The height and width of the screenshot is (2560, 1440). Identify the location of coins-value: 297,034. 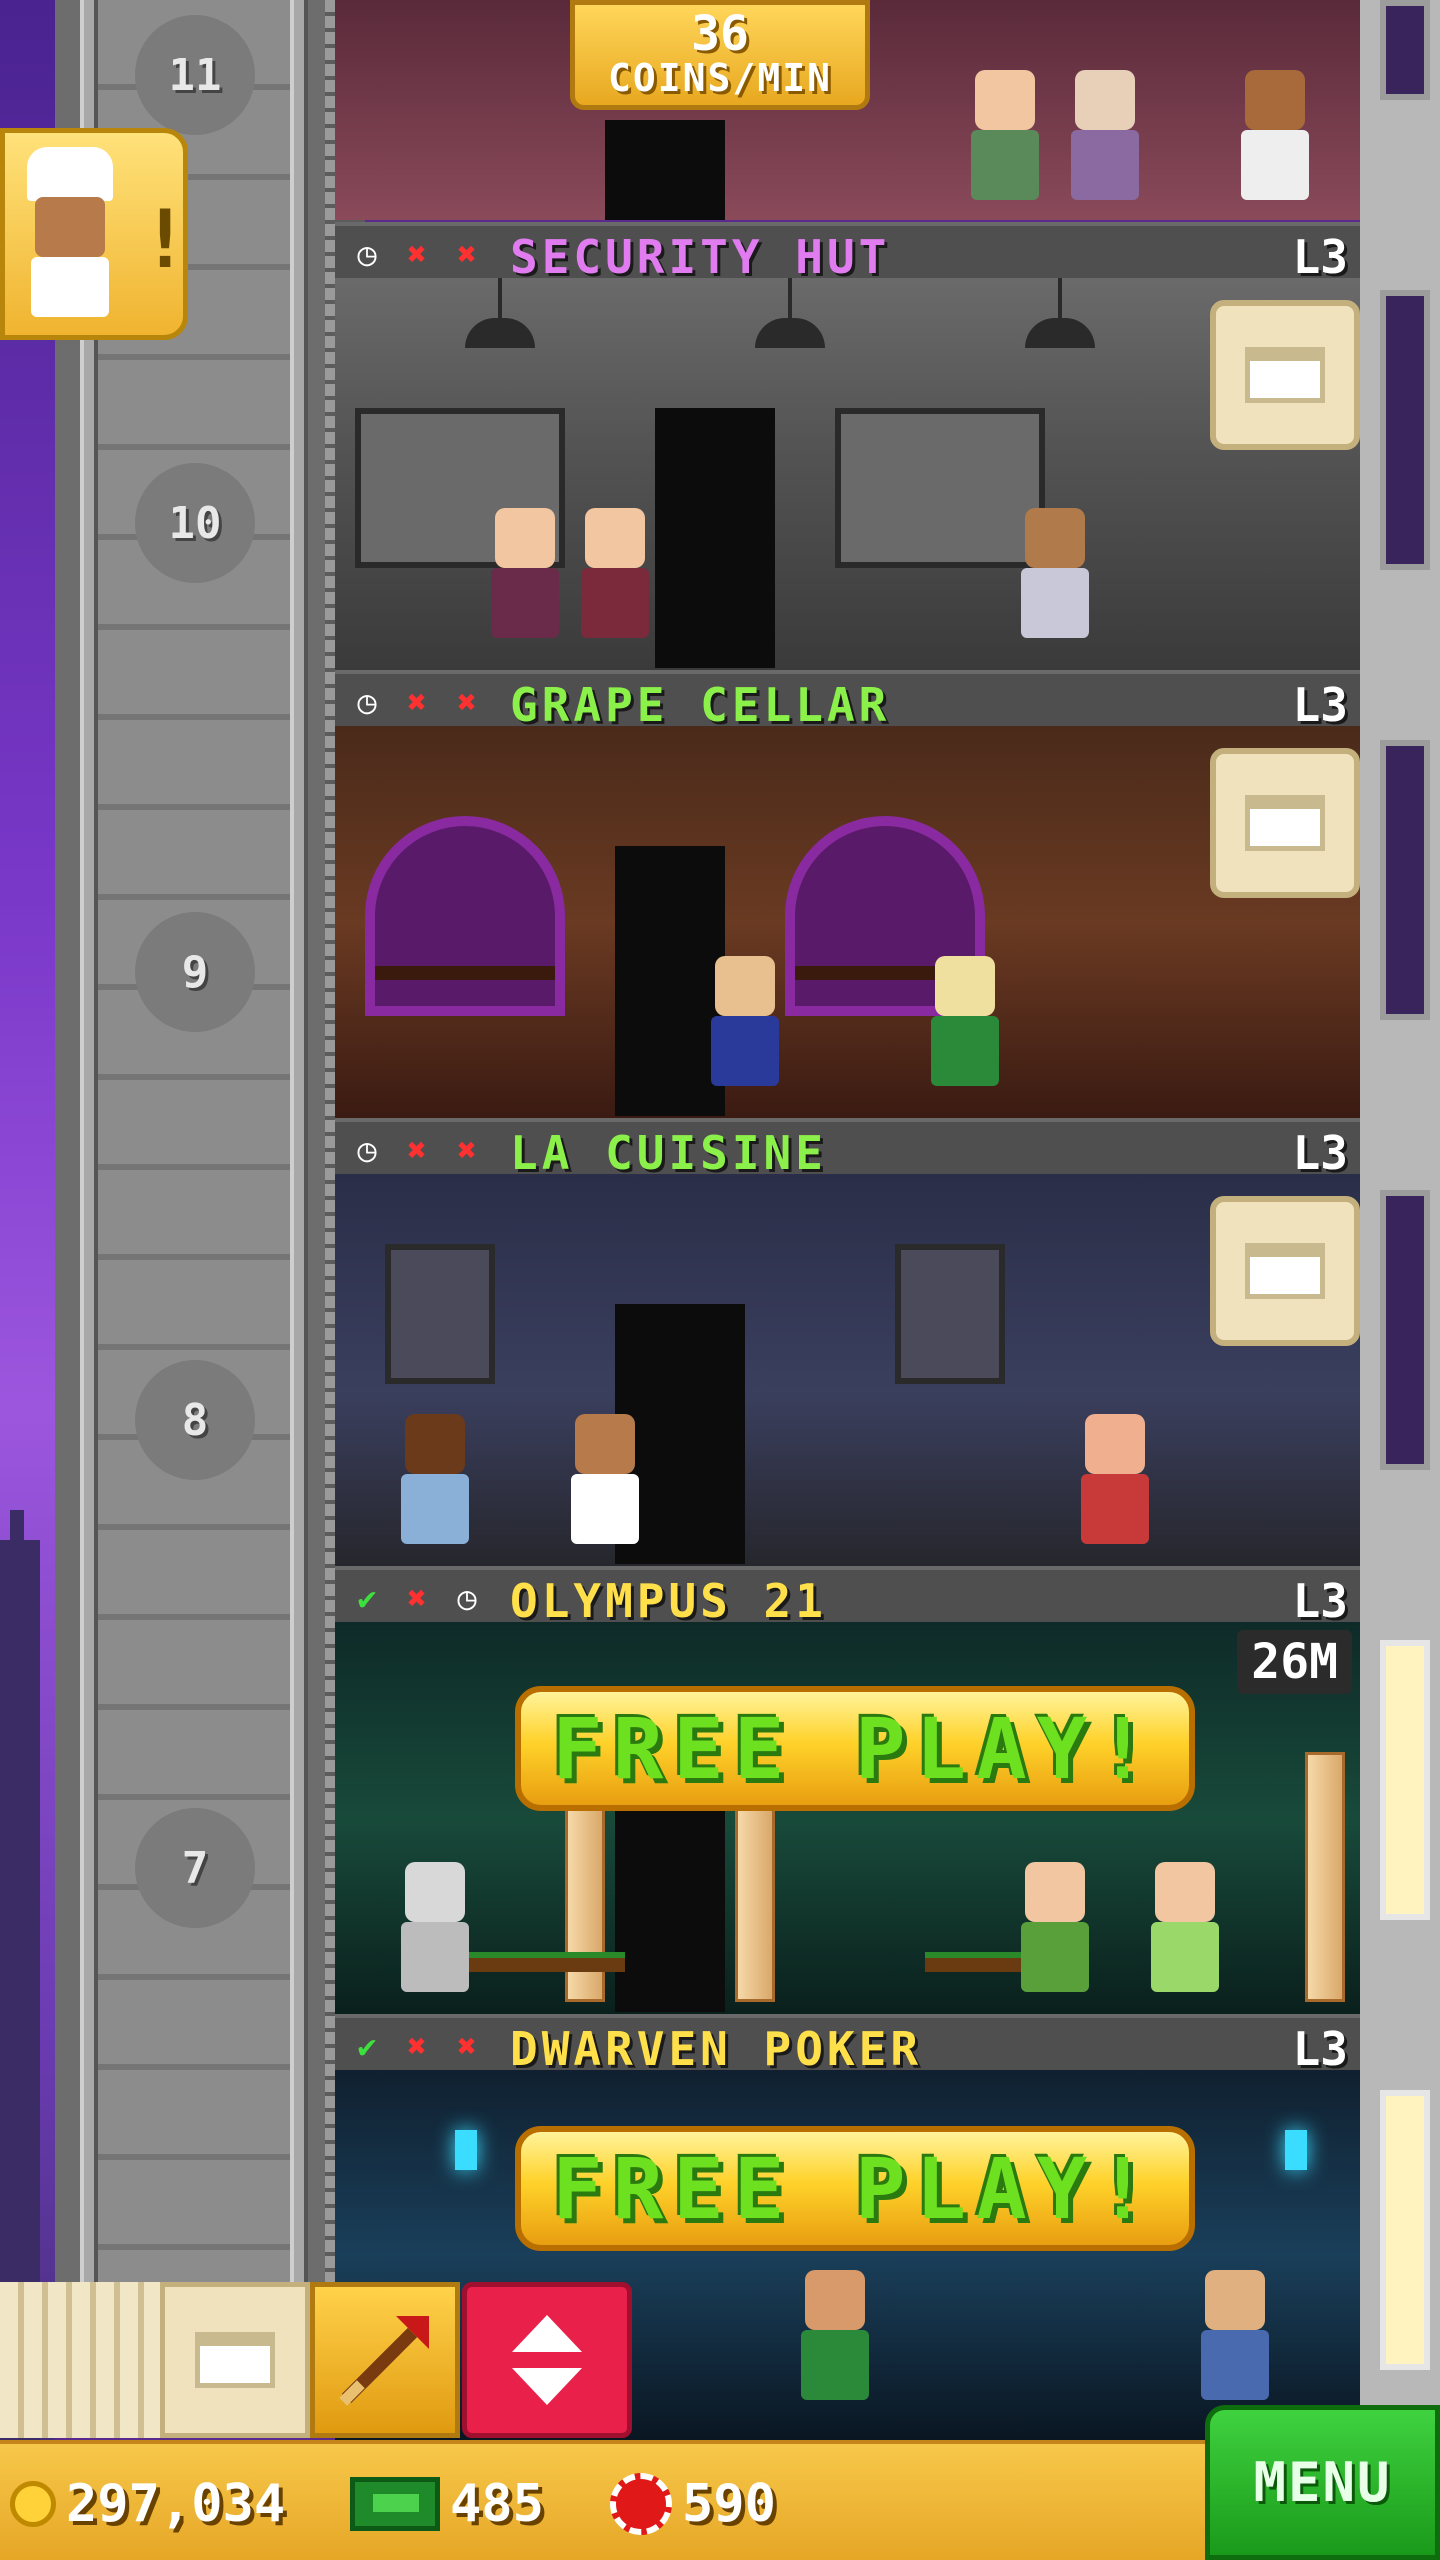
(176, 2504).